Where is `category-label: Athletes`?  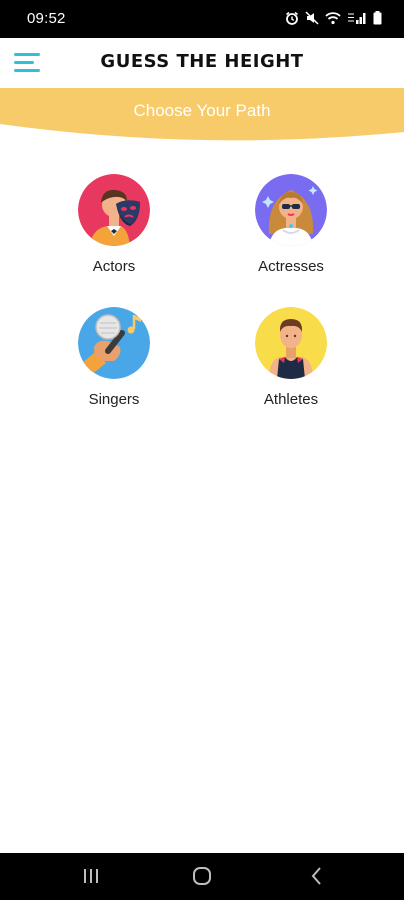
category-label: Athletes is located at coordinates (291, 399).